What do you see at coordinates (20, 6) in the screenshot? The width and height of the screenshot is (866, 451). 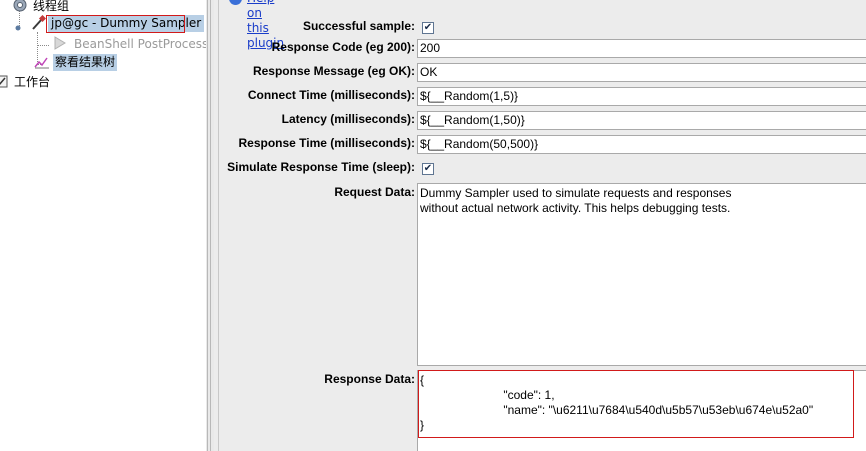 I see `thread-group-gear-icon` at bounding box center [20, 6].